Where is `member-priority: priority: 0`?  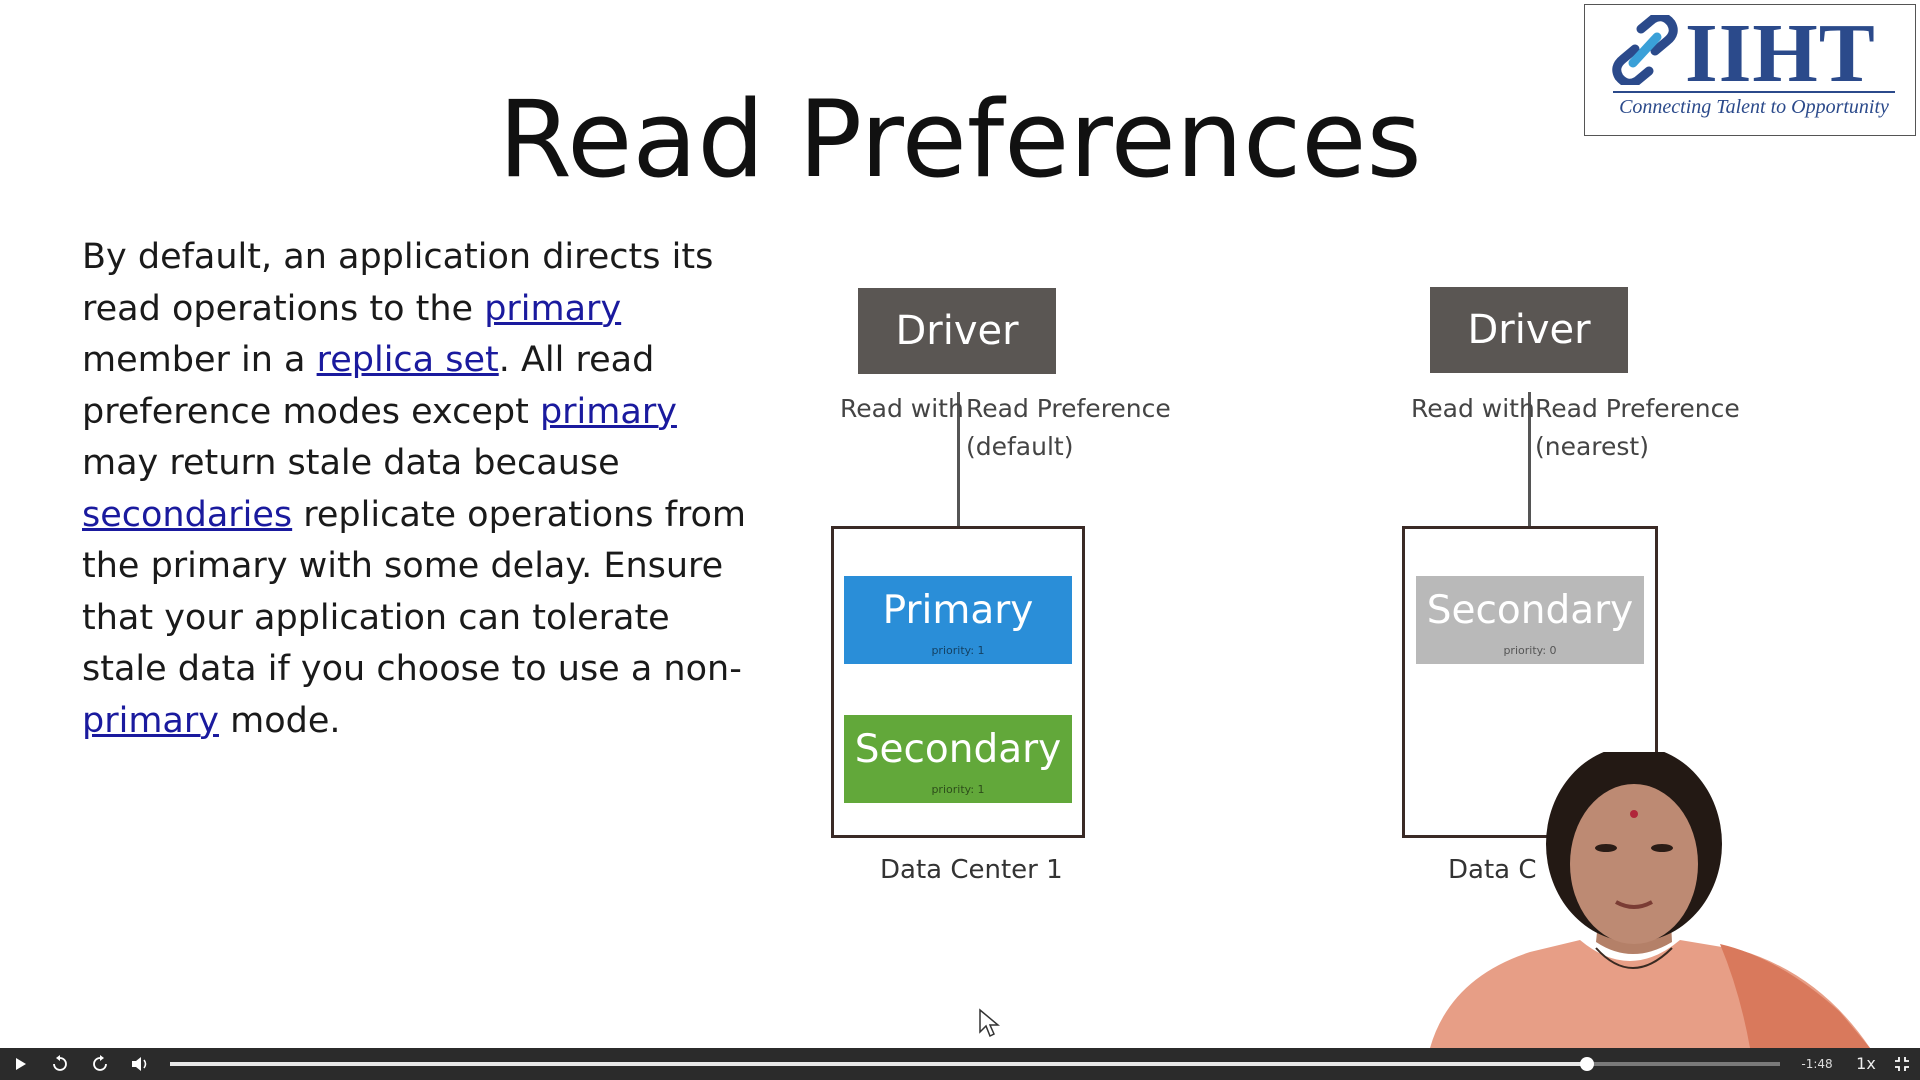
member-priority: priority: 0 is located at coordinates (1530, 650).